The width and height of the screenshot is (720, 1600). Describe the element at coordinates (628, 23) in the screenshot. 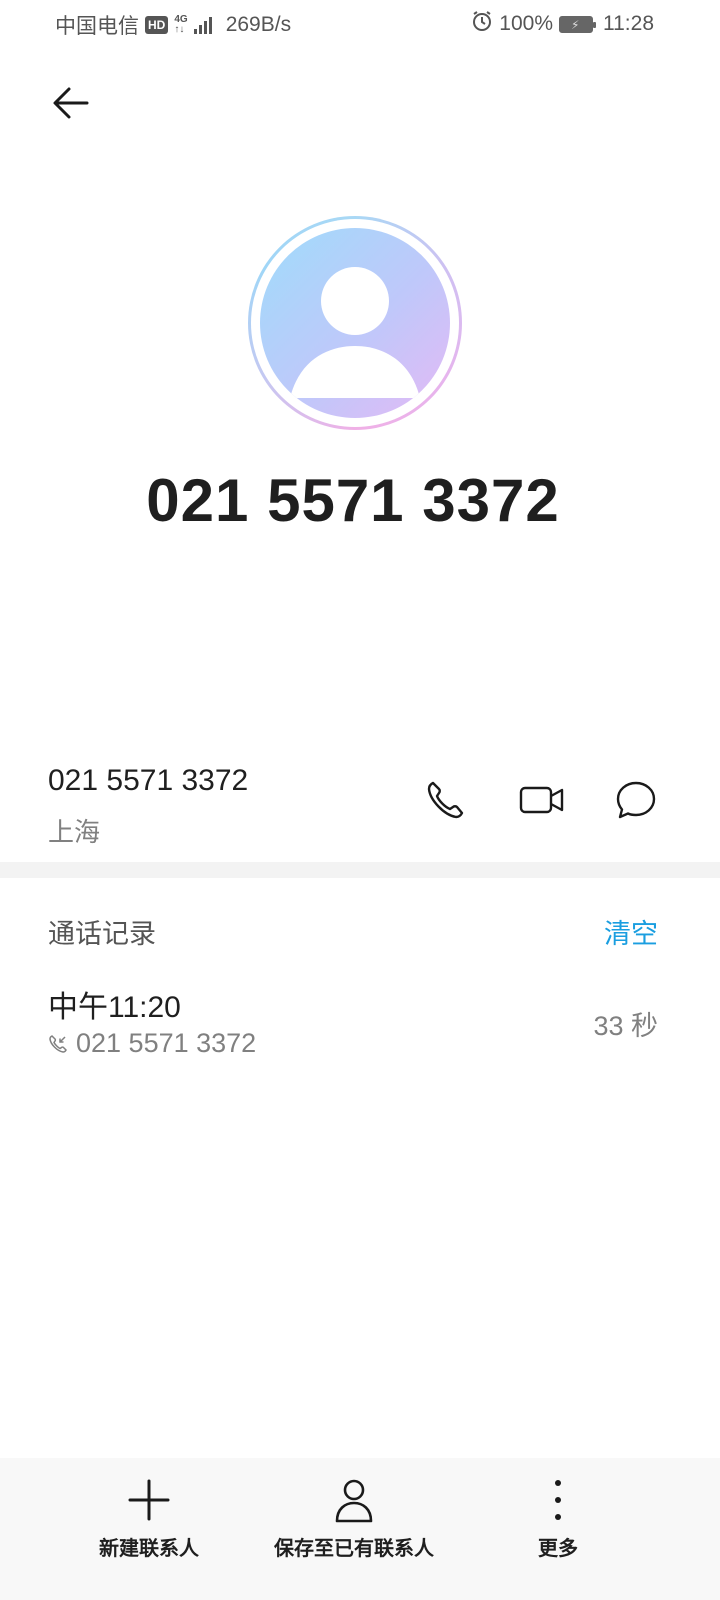

I see `clock: 11:28` at that location.